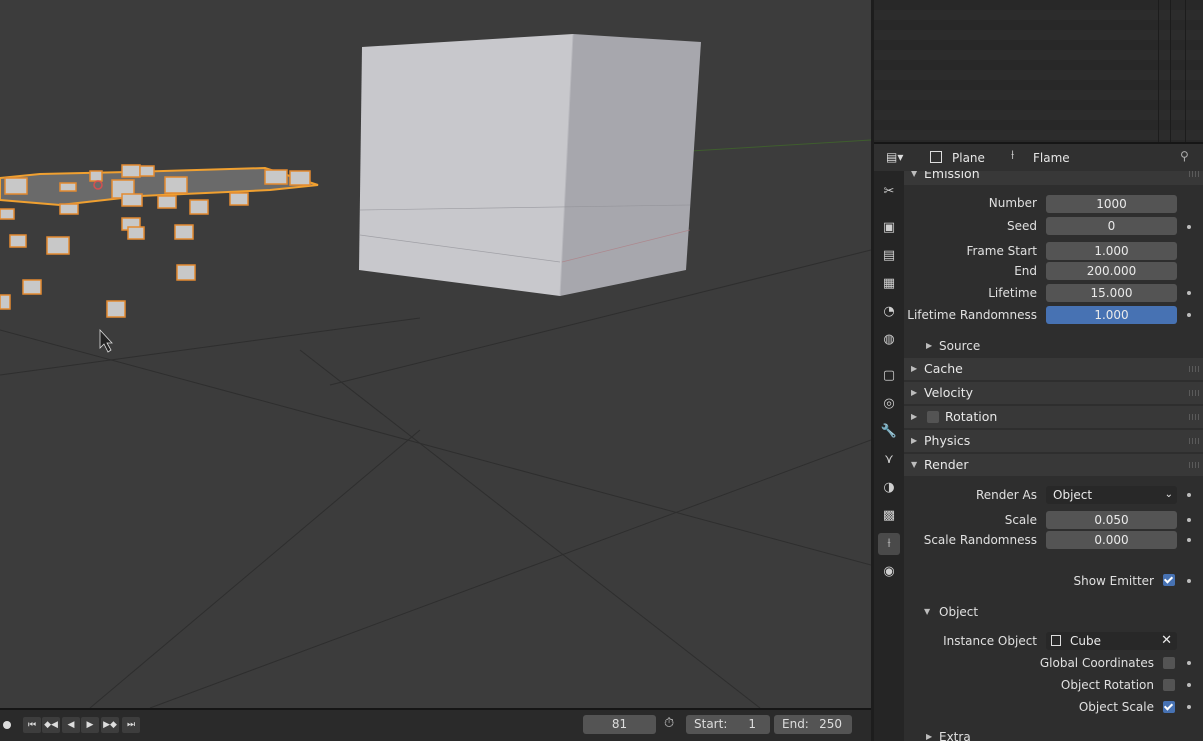 This screenshot has width=1203, height=741. I want to click on cursor-icon, so click(106, 340).